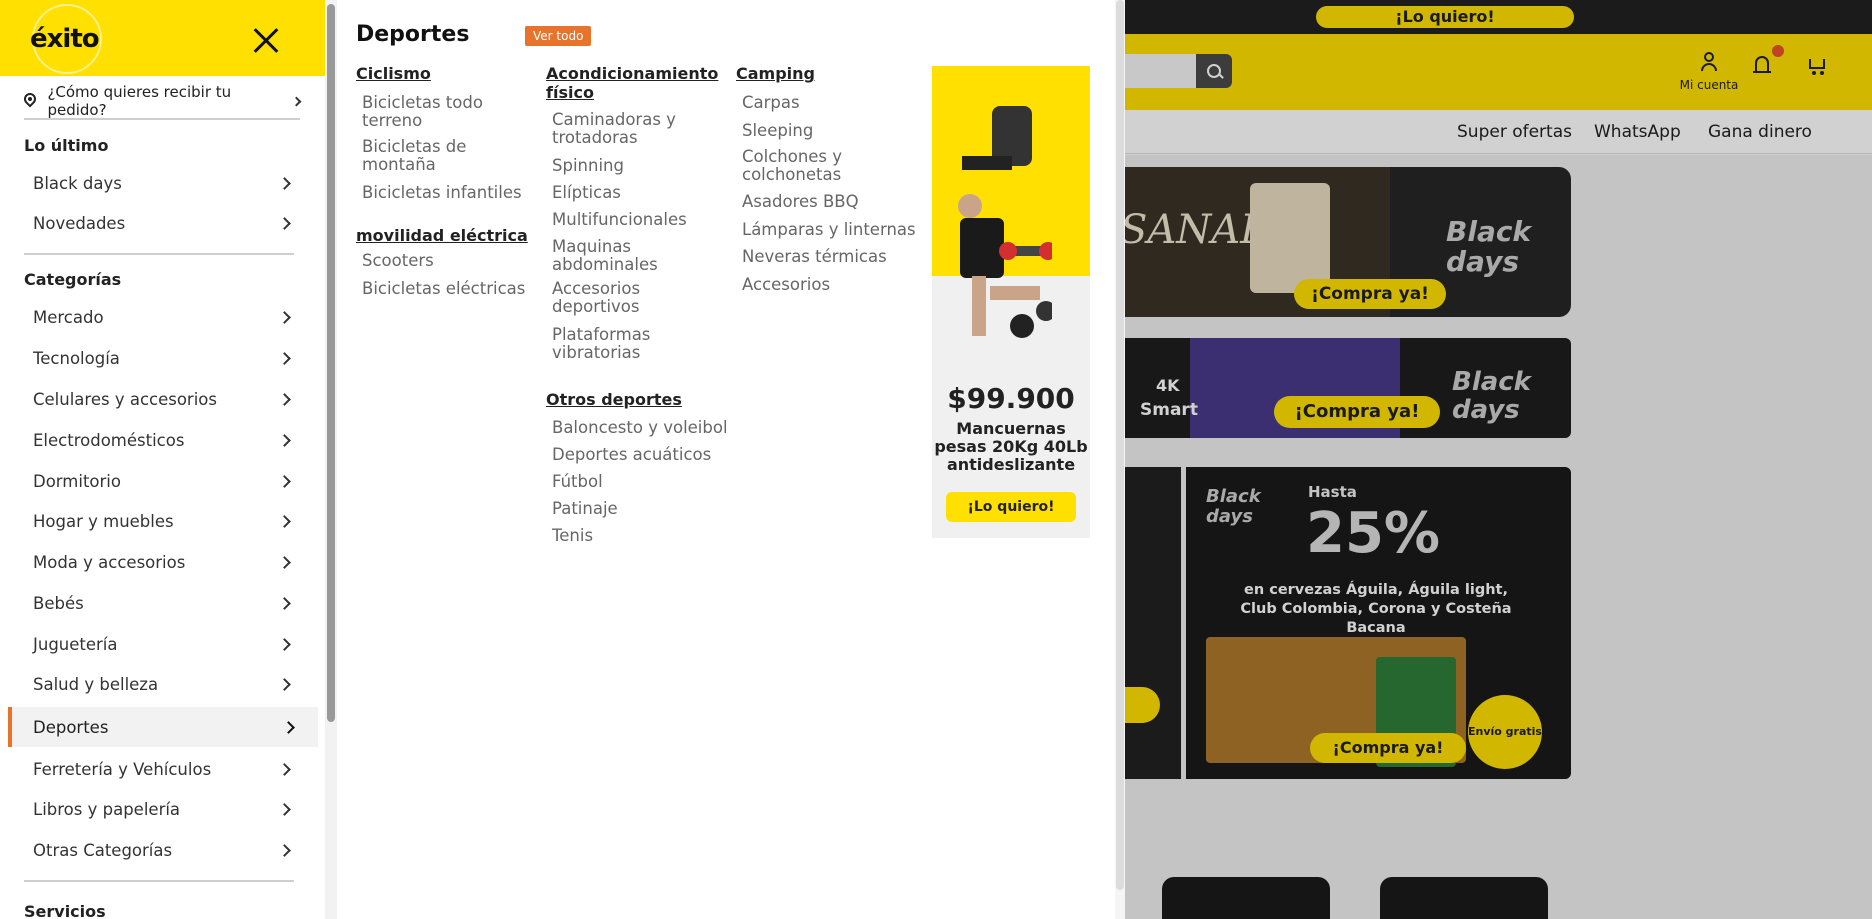  I want to click on subcategory-link-neveras-termicas: Neveras térmicas, so click(814, 257).